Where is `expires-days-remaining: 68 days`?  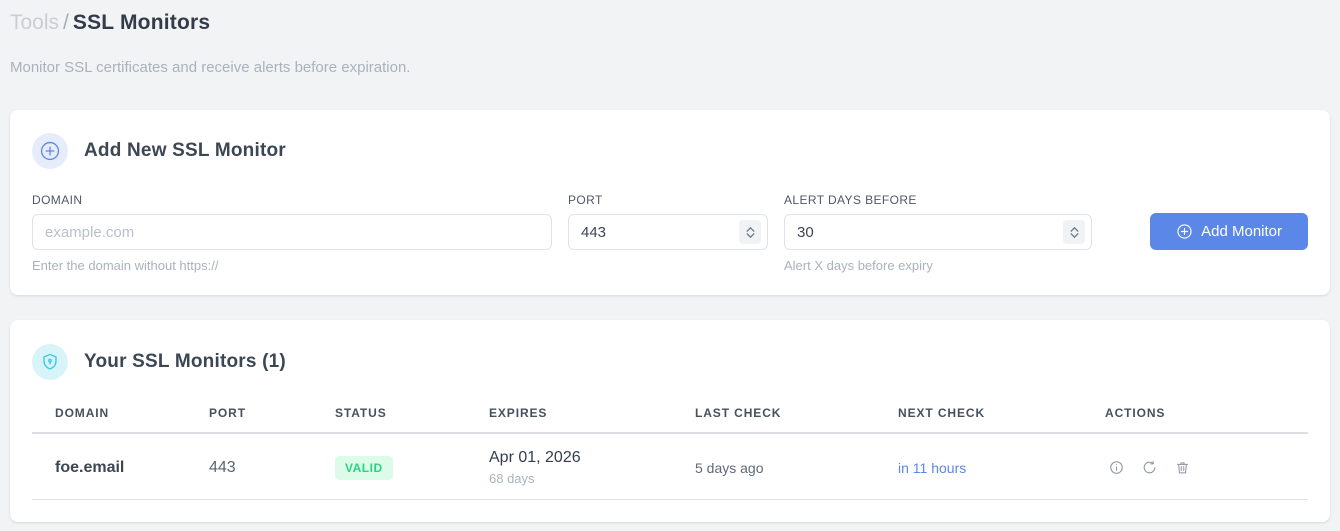
expires-days-remaining: 68 days is located at coordinates (512, 478).